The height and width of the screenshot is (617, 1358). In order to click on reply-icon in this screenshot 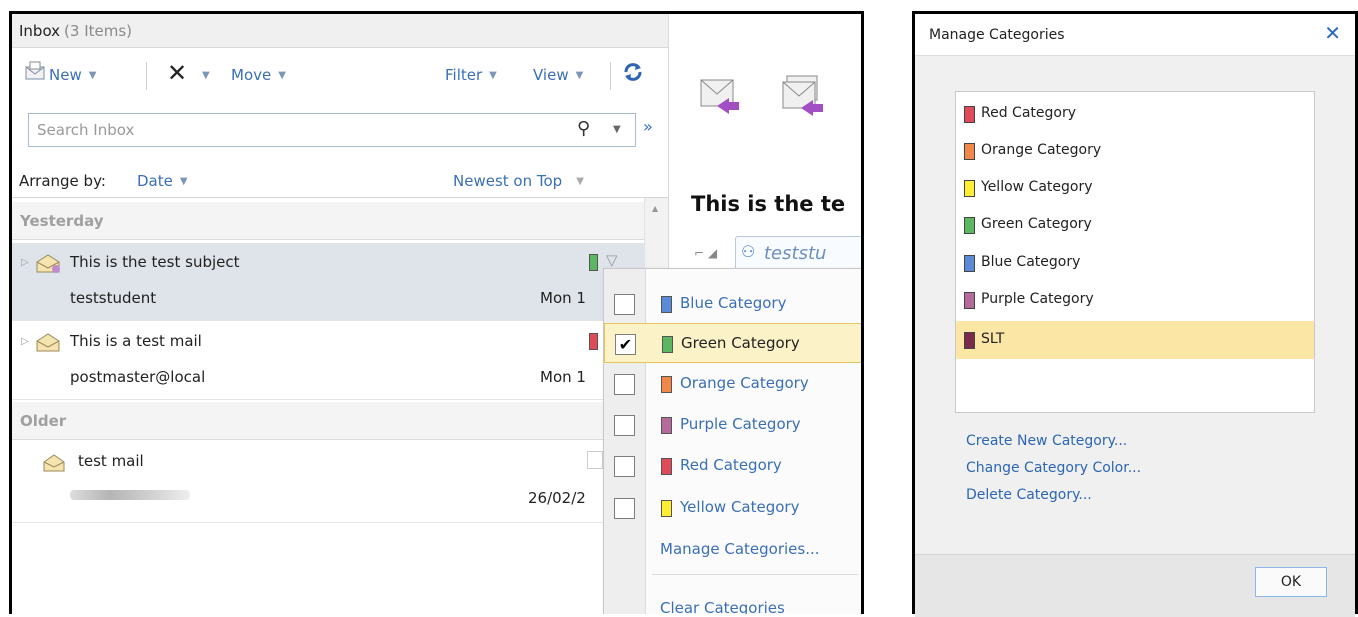, I will do `click(718, 96)`.